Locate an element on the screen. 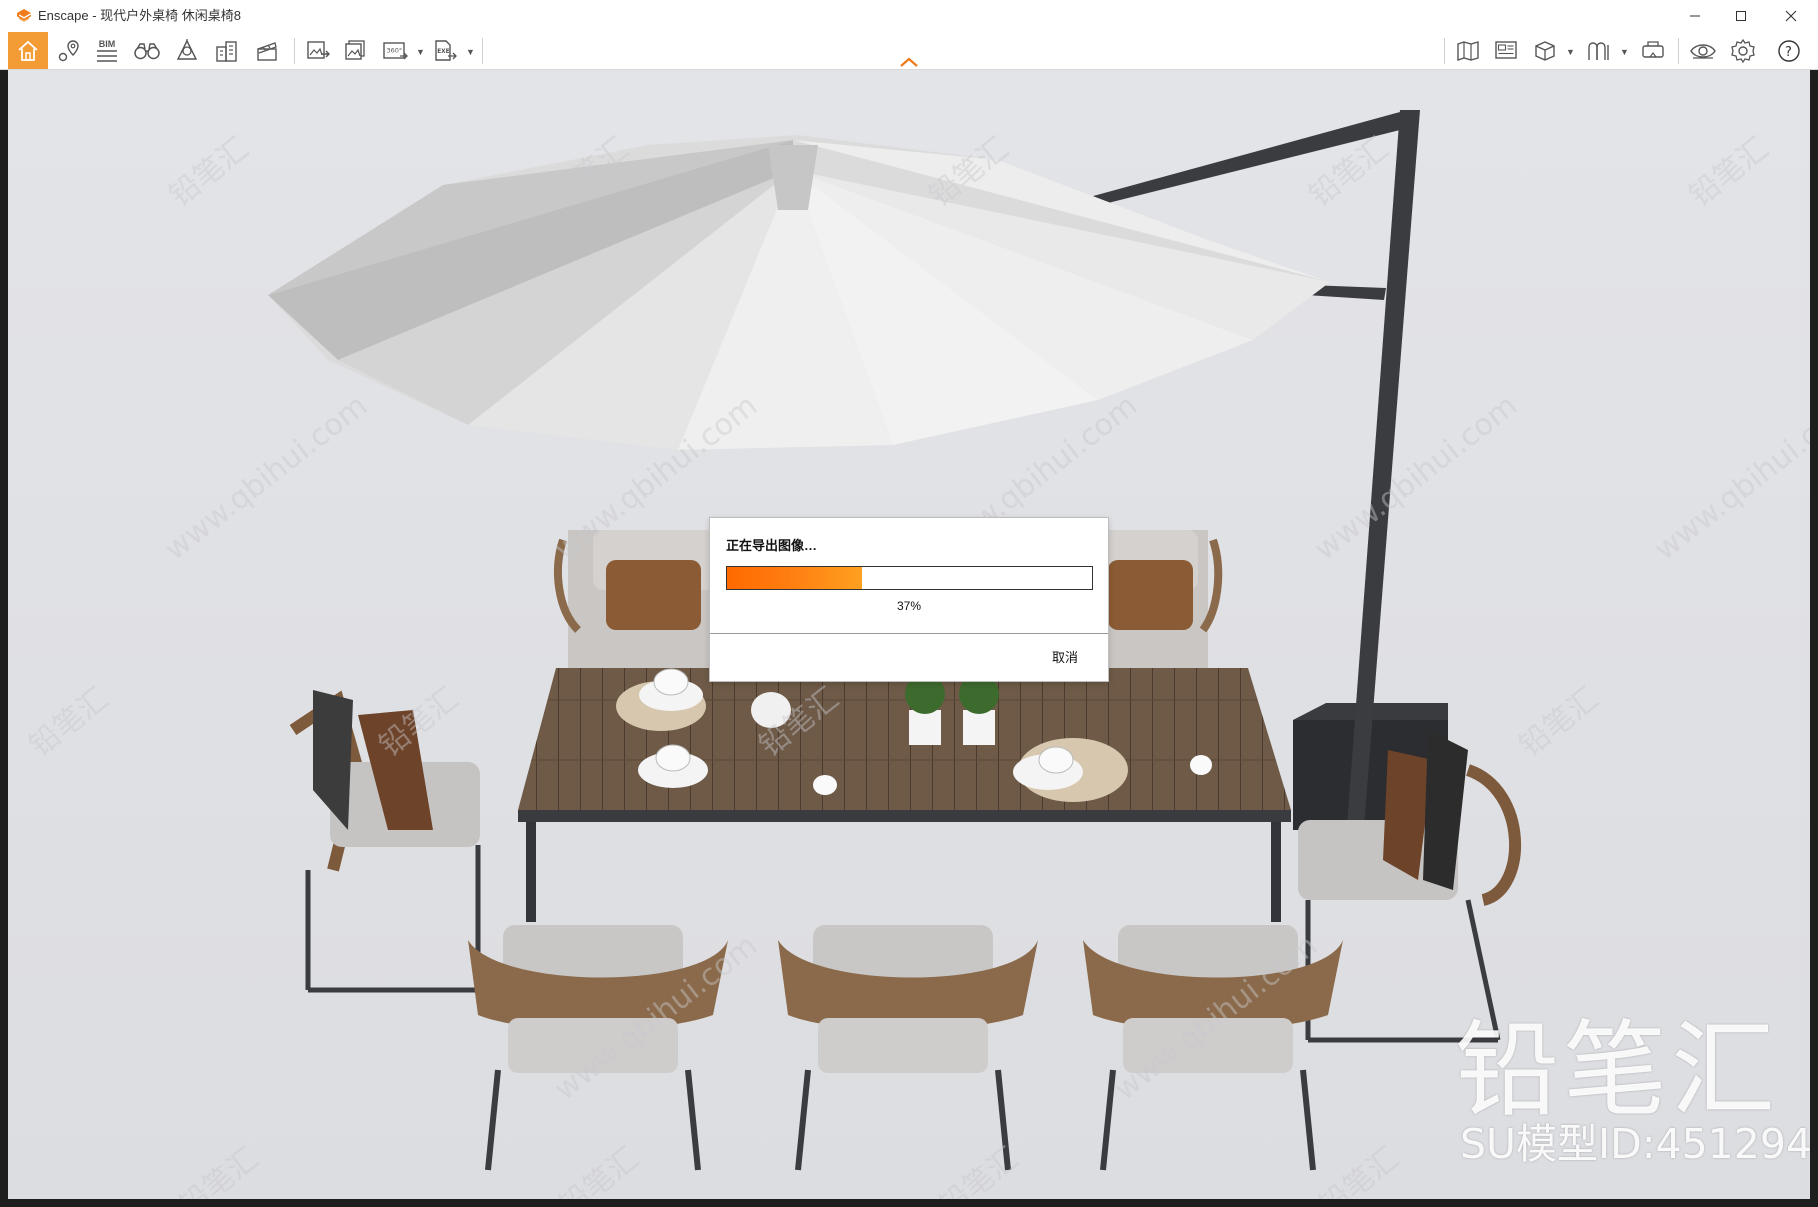 This screenshot has height=1207, width=1818. minimize-button is located at coordinates (1695, 16).